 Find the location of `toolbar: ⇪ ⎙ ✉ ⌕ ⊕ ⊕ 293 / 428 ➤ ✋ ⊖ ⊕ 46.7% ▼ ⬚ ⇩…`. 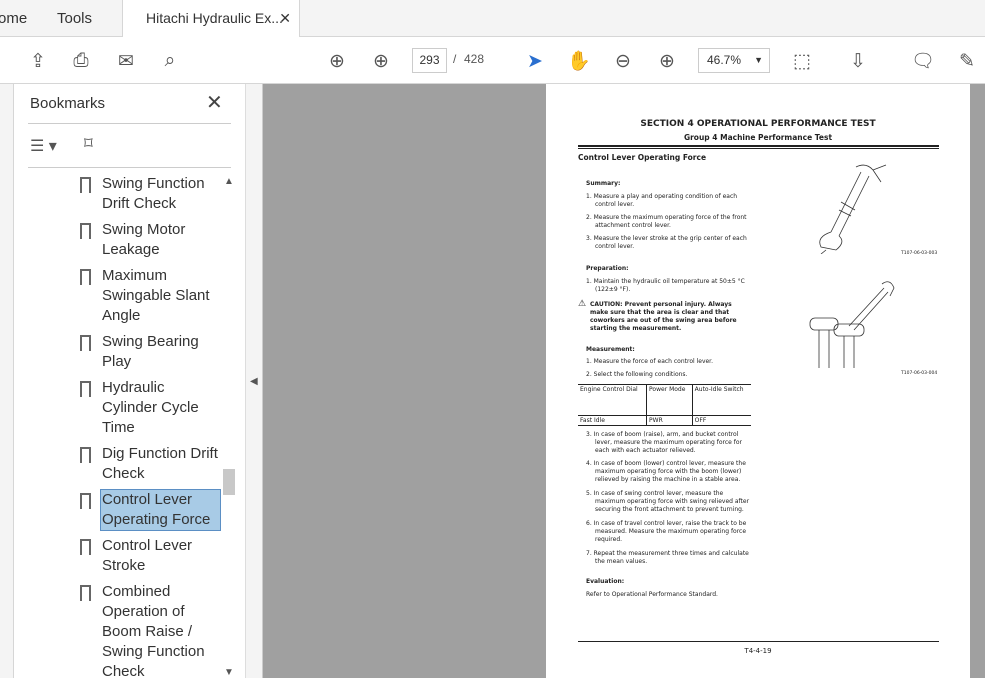

toolbar: ⇪ ⎙ ✉ ⌕ ⊕ ⊕ 293 / 428 ➤ ✋ ⊖ ⊕ 46.7% ▼ ⬚ ⇩… is located at coordinates (492, 60).